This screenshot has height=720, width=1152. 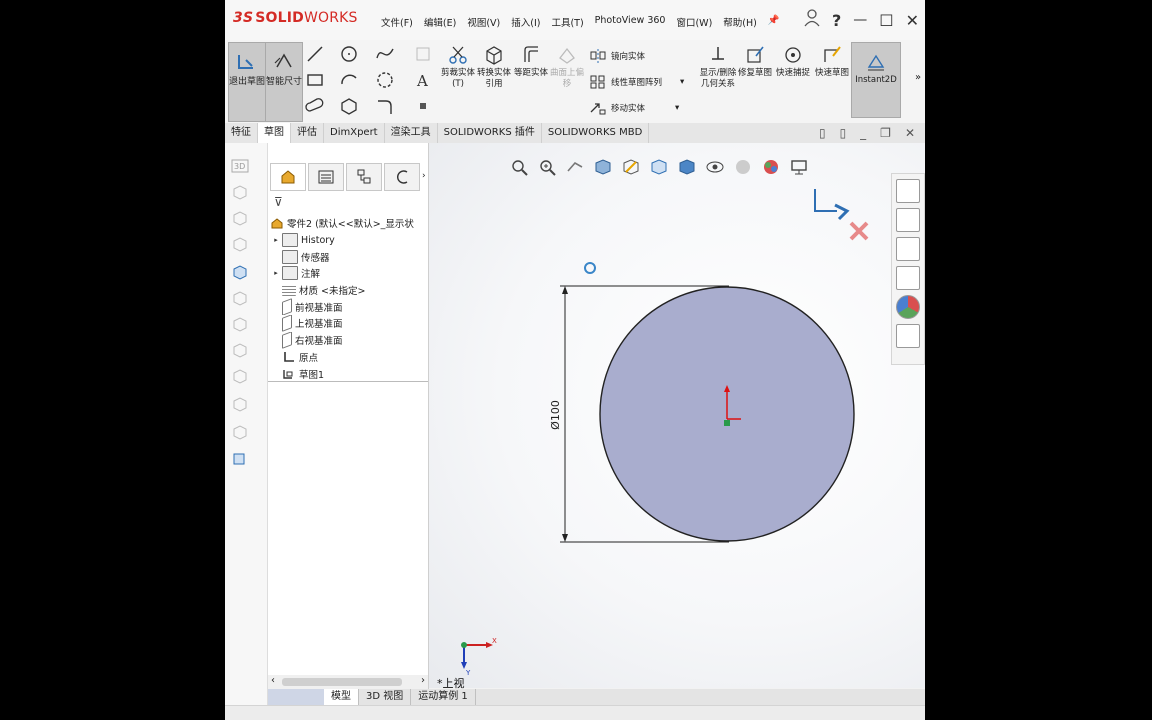 What do you see at coordinates (793, 61) in the screenshot?
I see `quick-snaps-button: 快速捕捉` at bounding box center [793, 61].